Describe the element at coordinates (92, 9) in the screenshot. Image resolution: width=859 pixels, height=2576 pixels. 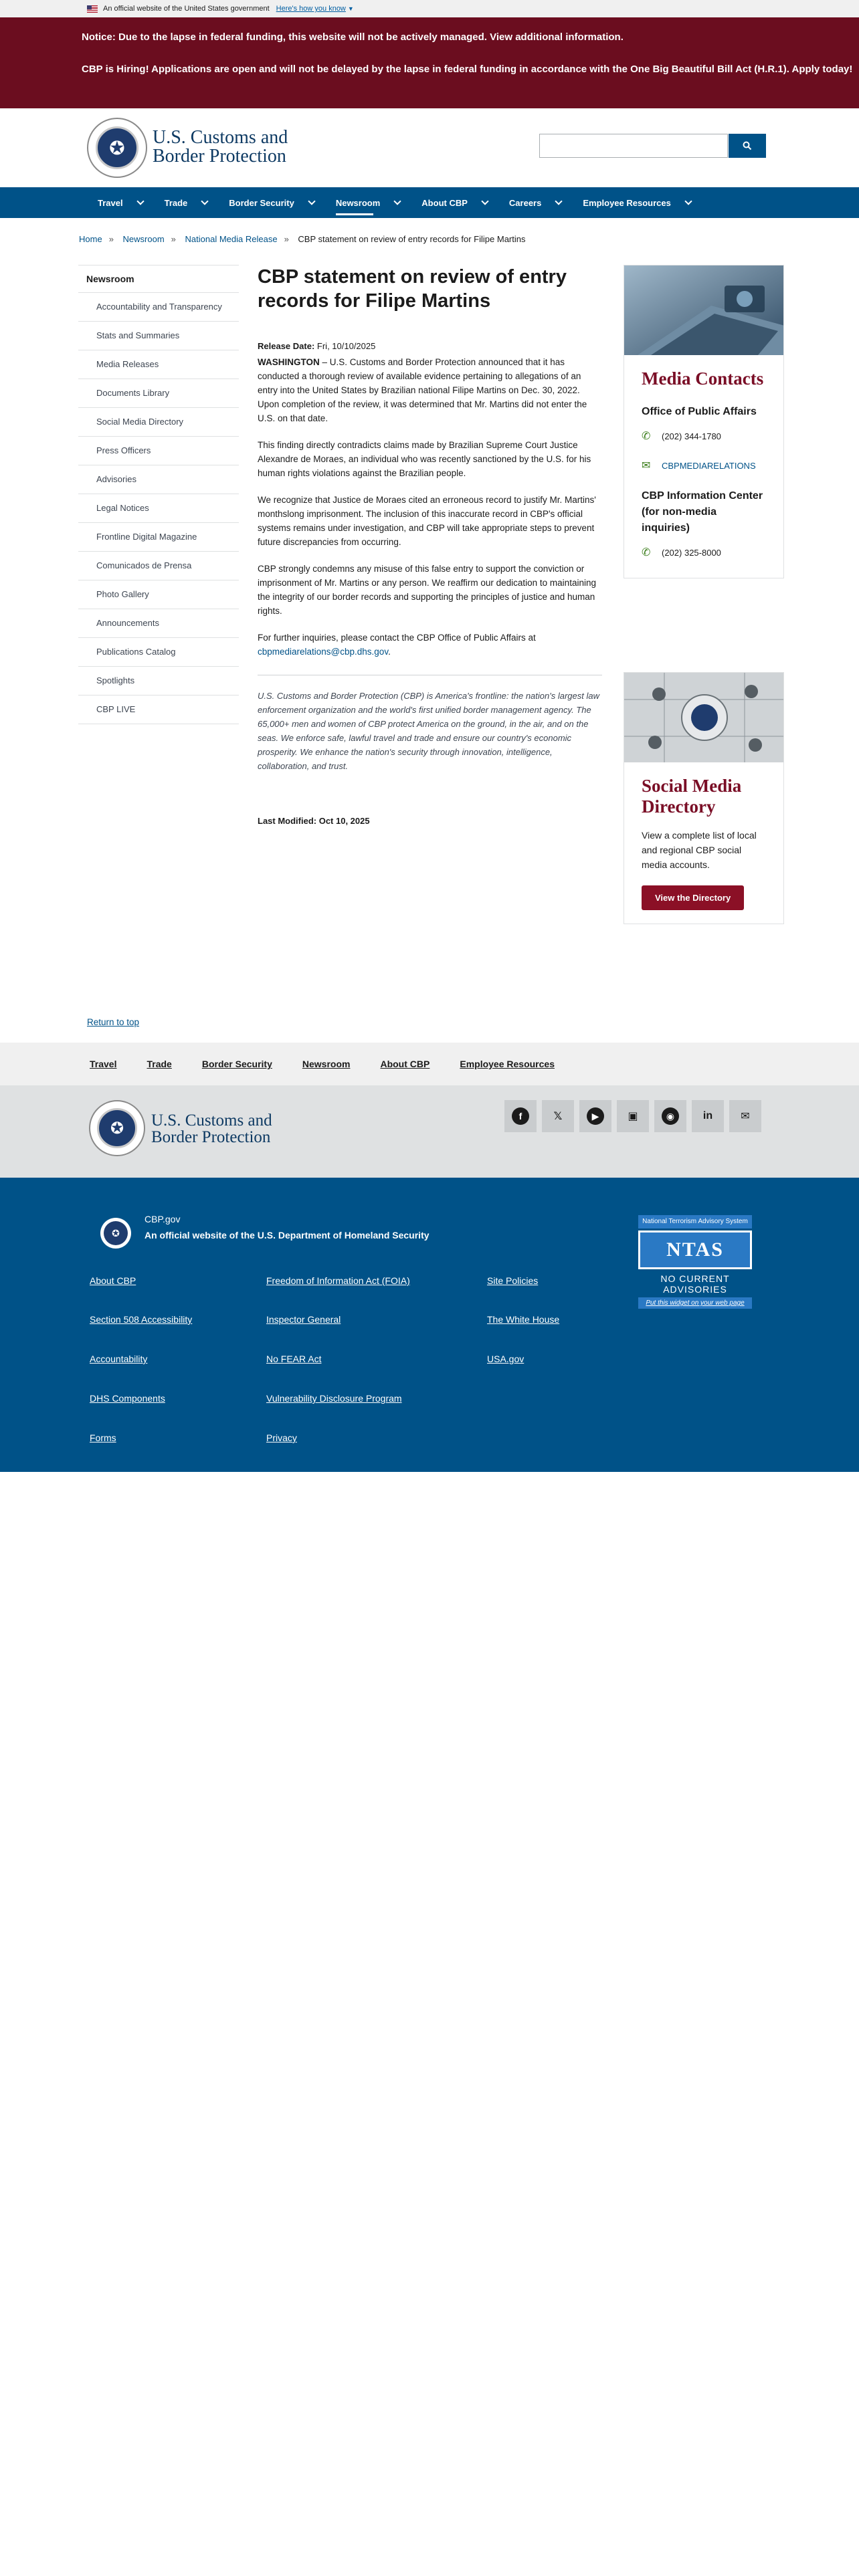
I see `us-flag-icon` at that location.